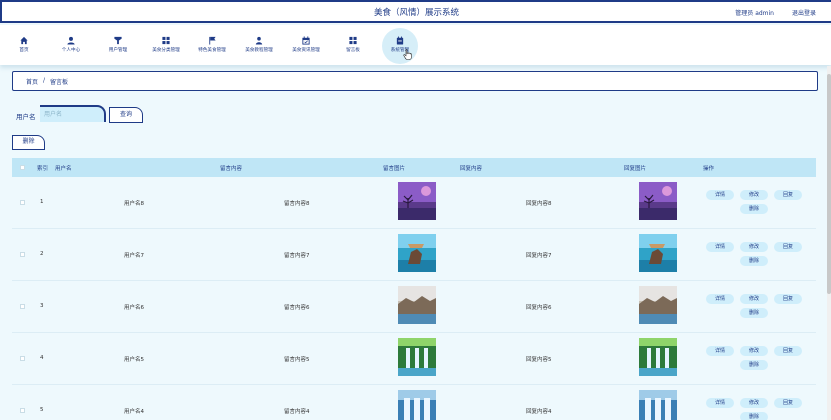  Describe the element at coordinates (118, 50) in the screenshot. I see `nav-label: 用户管理` at that location.